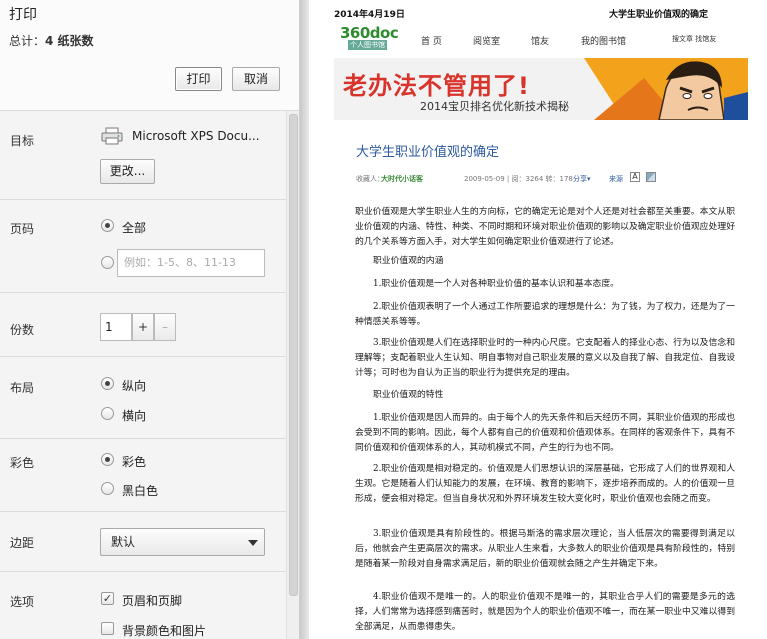  I want to click on headers-footers-checkbox: ✓, so click(107, 598).